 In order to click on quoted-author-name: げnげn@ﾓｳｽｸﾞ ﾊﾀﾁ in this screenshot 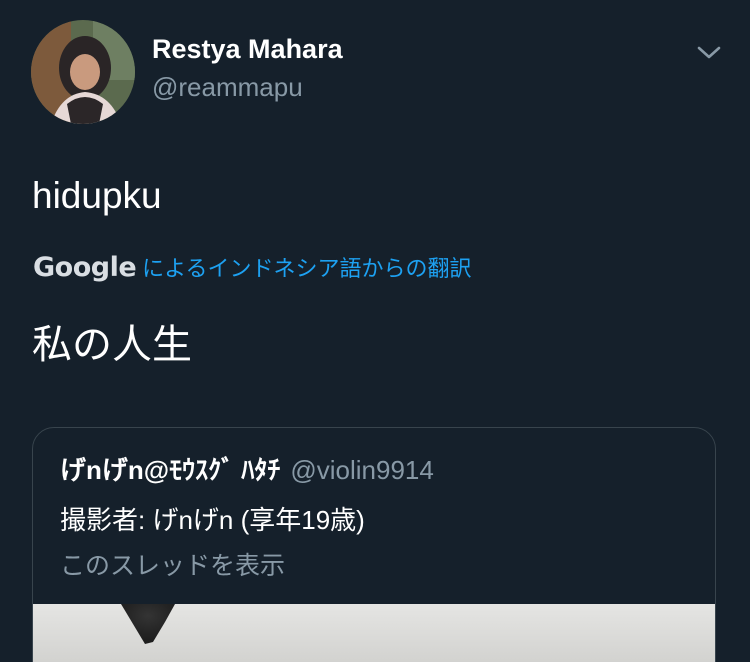, I will do `click(170, 470)`.